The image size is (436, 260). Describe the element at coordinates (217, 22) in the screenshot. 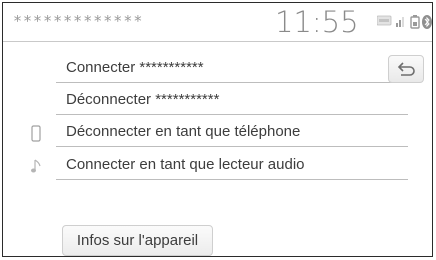

I see `header-bar: ************* 11:55` at that location.